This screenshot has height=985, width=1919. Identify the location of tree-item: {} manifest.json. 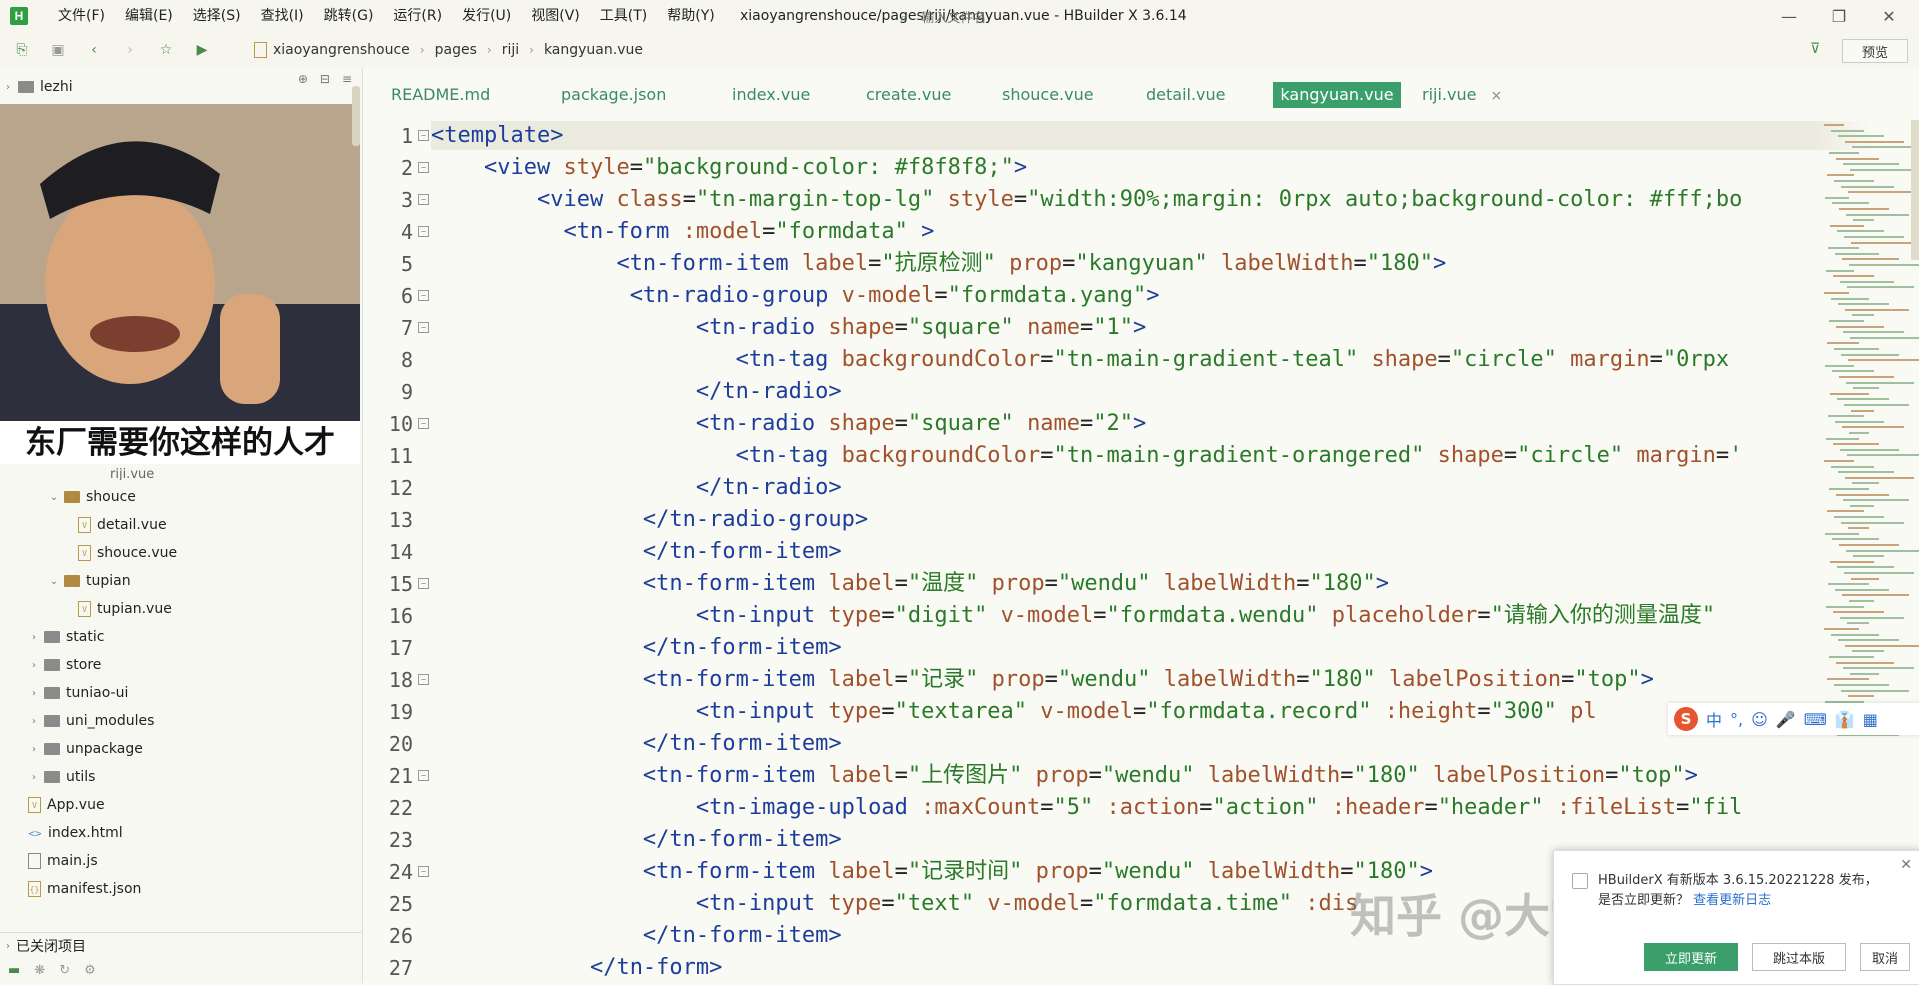
(83, 889).